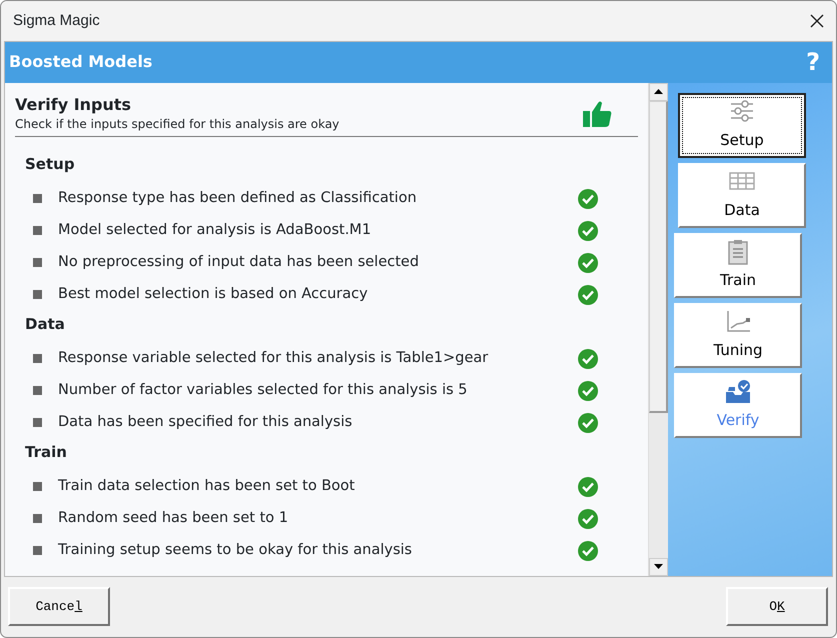  Describe the element at coordinates (738, 265) in the screenshot. I see `nav-button: Train` at that location.